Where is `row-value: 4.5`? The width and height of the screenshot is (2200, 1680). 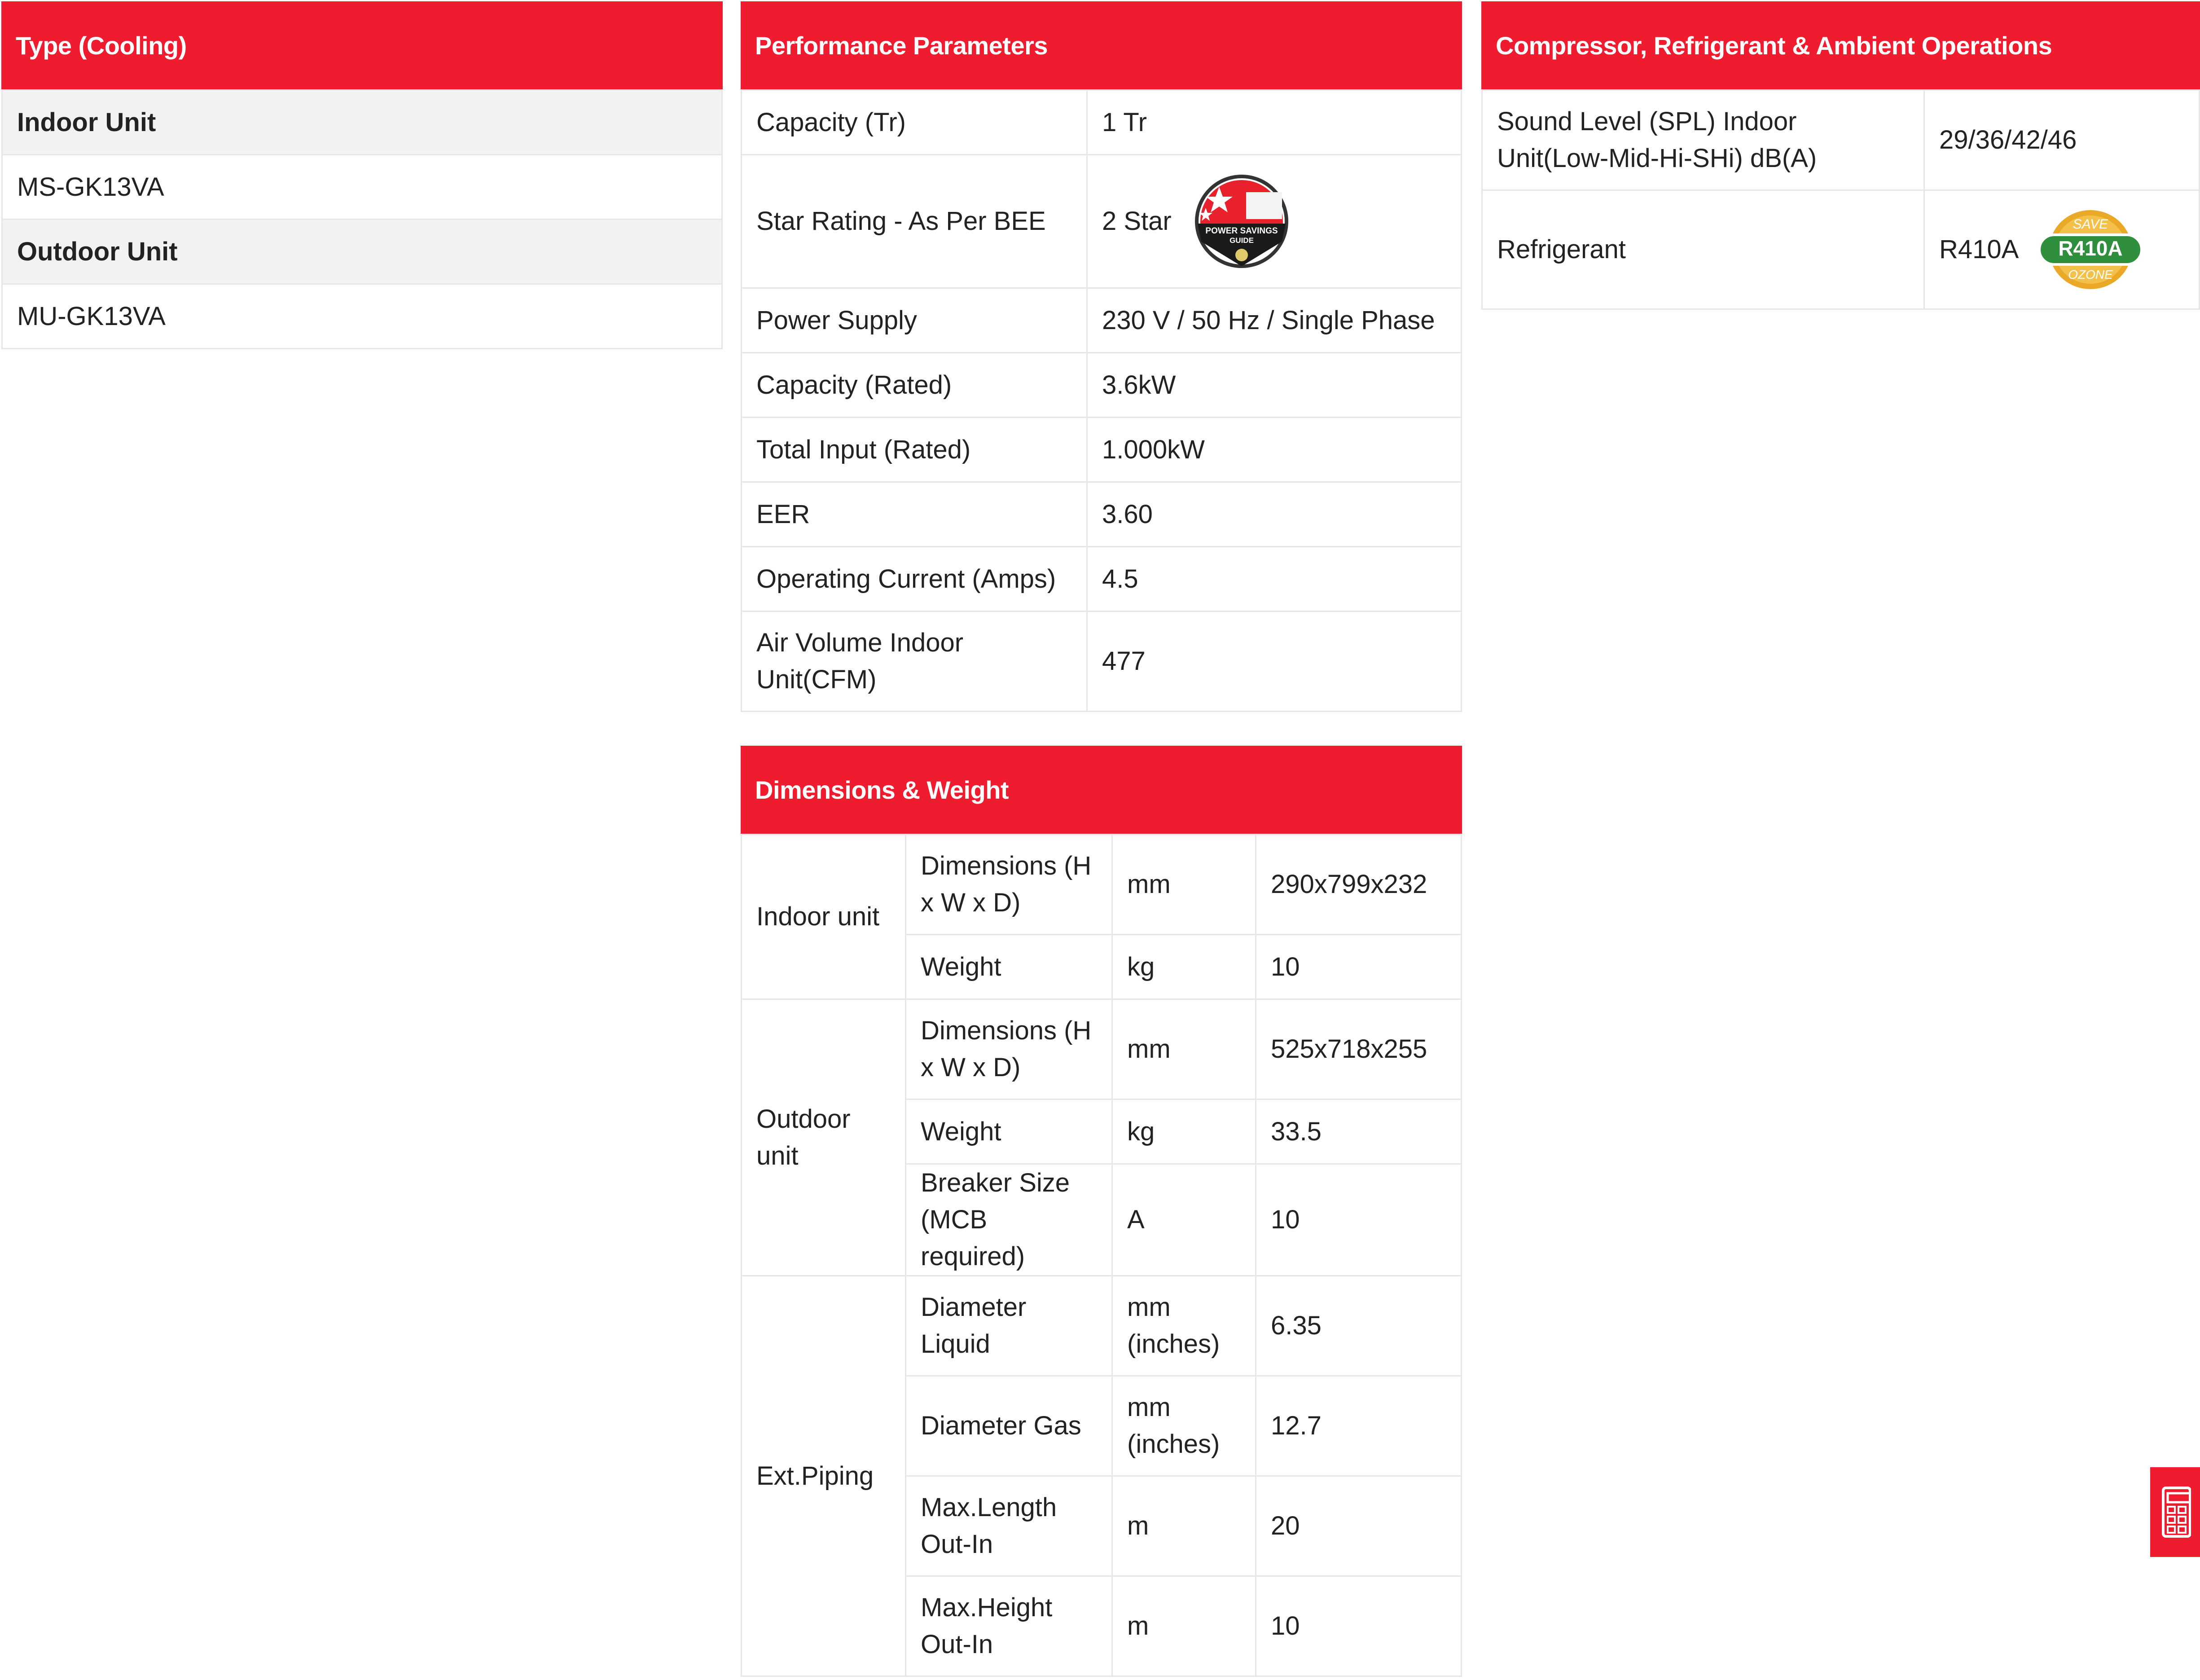
row-value: 4.5 is located at coordinates (1274, 579).